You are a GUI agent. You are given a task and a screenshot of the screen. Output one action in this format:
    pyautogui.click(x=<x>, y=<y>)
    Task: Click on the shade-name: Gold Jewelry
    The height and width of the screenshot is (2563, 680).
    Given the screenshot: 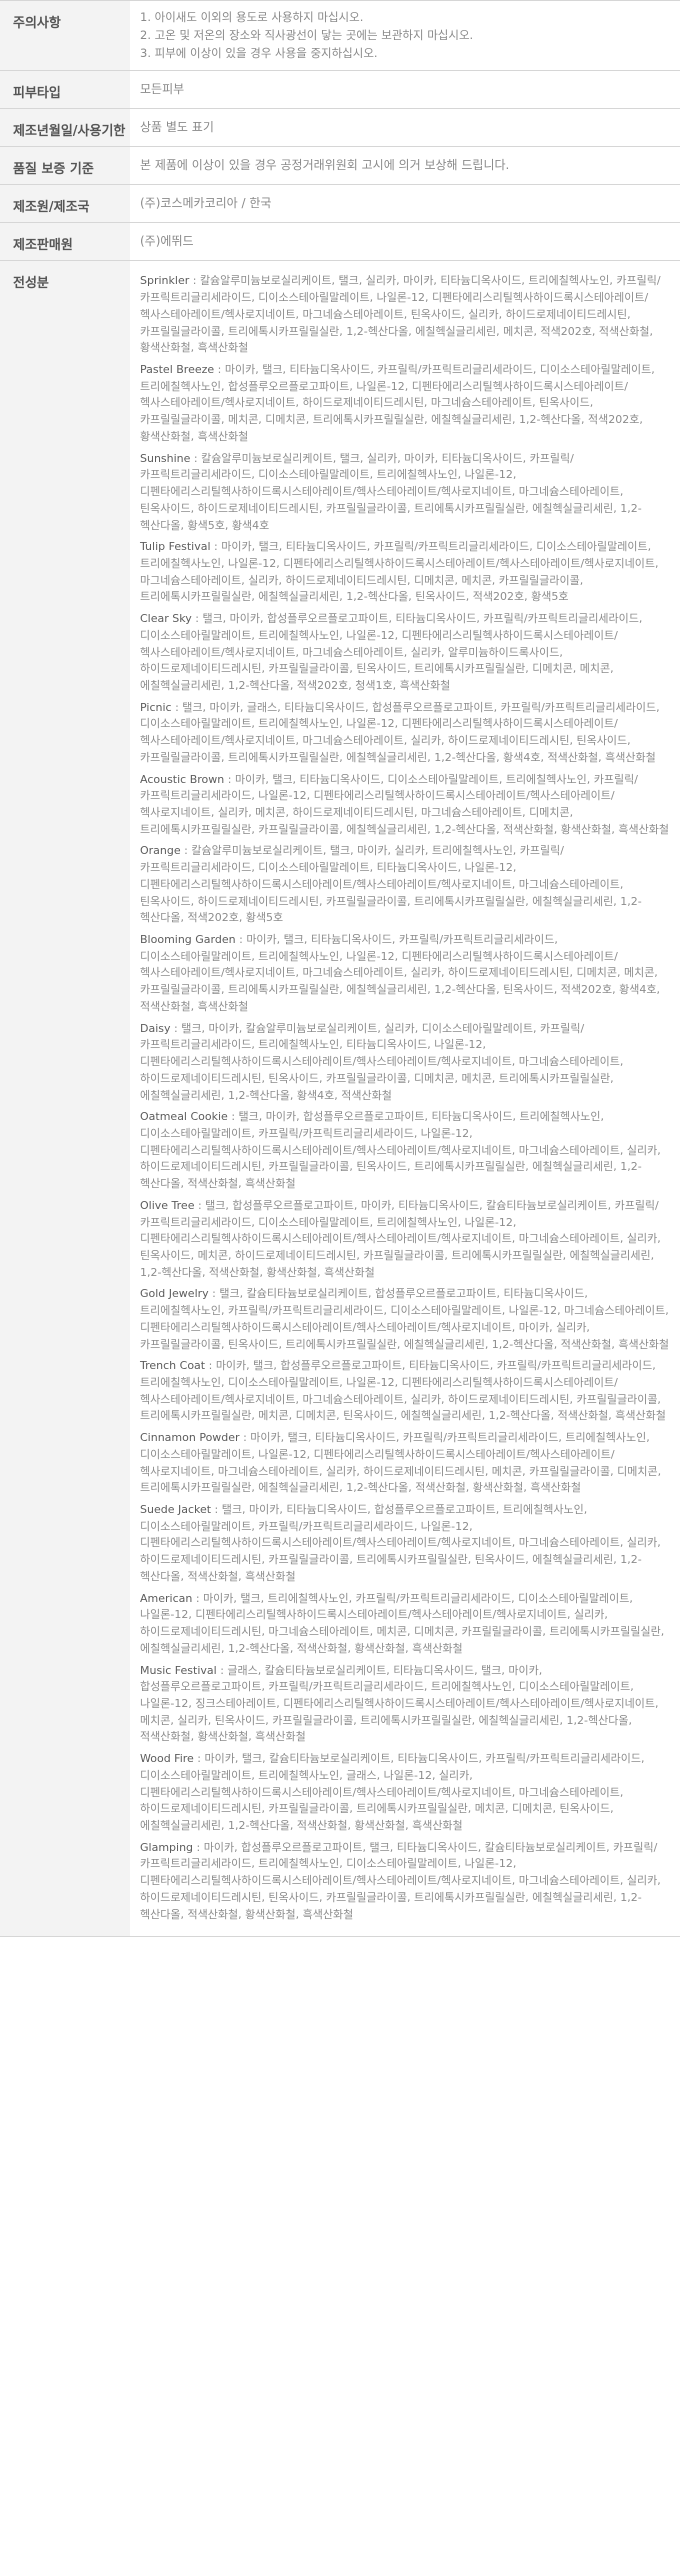 What is the action you would take?
    pyautogui.click(x=174, y=1294)
    